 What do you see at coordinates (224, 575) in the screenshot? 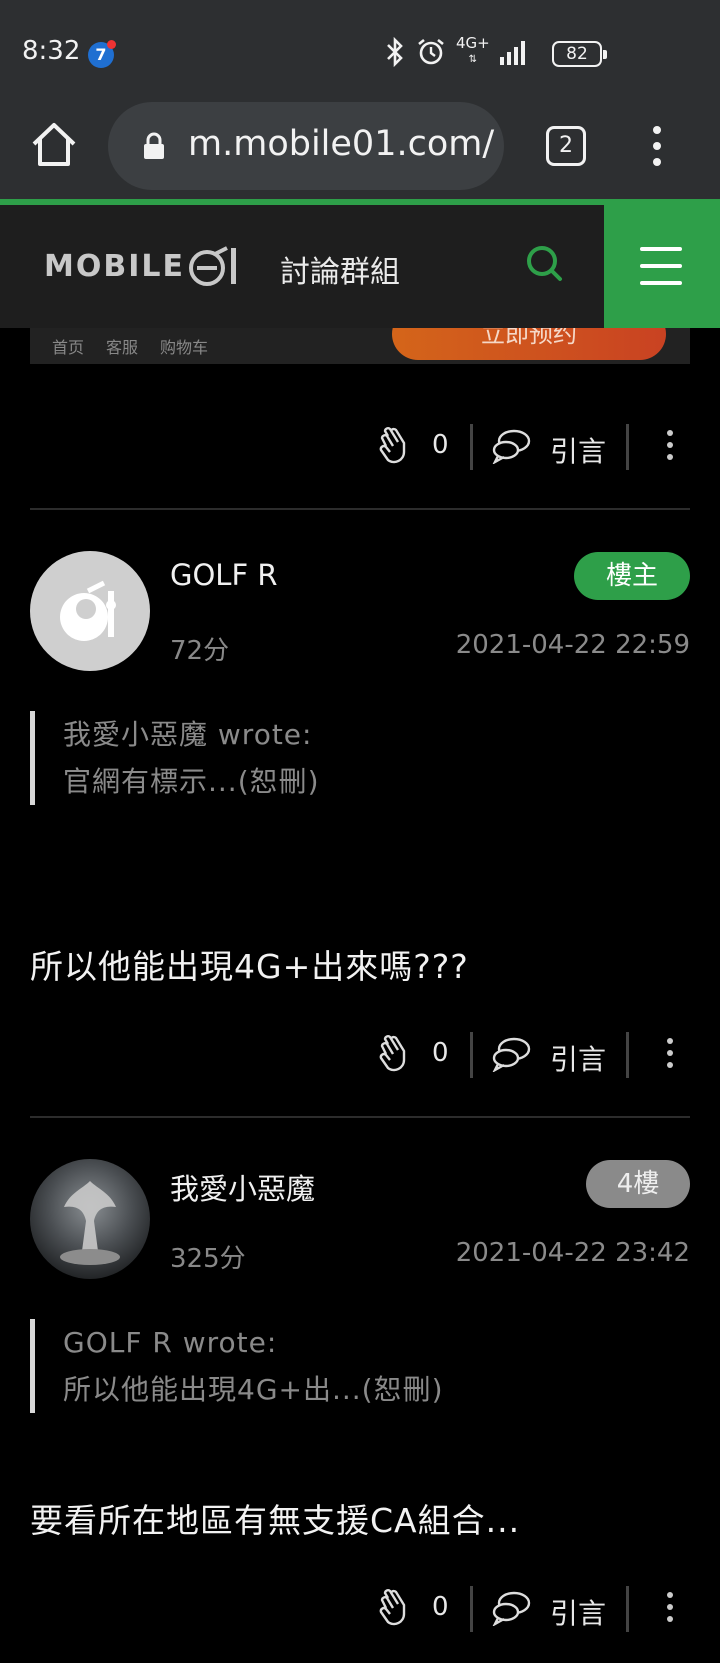
I see `username: GOLF R` at bounding box center [224, 575].